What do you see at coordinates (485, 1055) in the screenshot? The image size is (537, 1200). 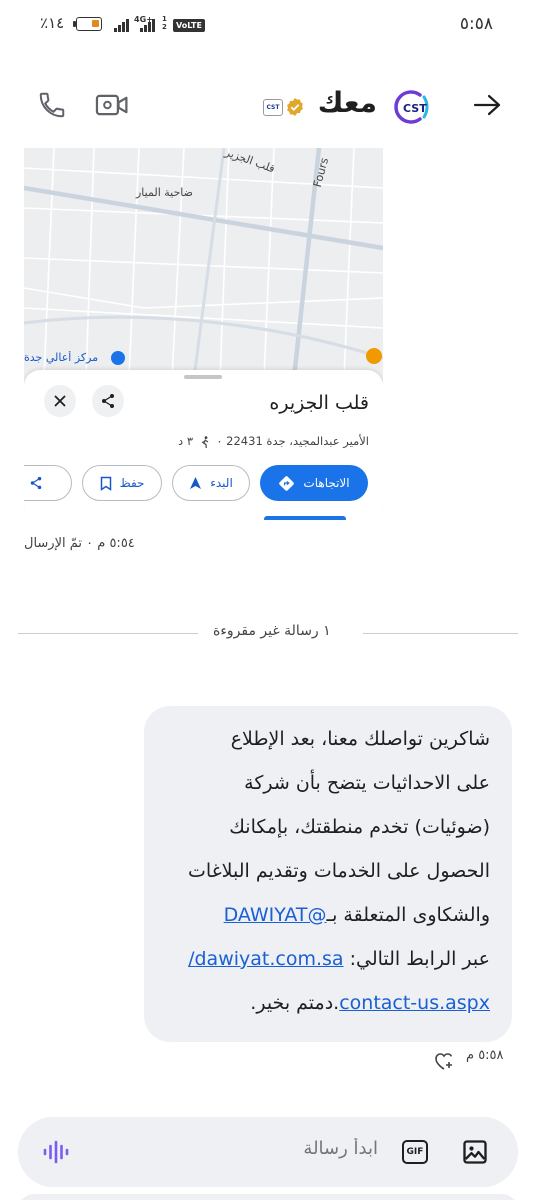 I see `message-time: ٥:٥٨ م` at bounding box center [485, 1055].